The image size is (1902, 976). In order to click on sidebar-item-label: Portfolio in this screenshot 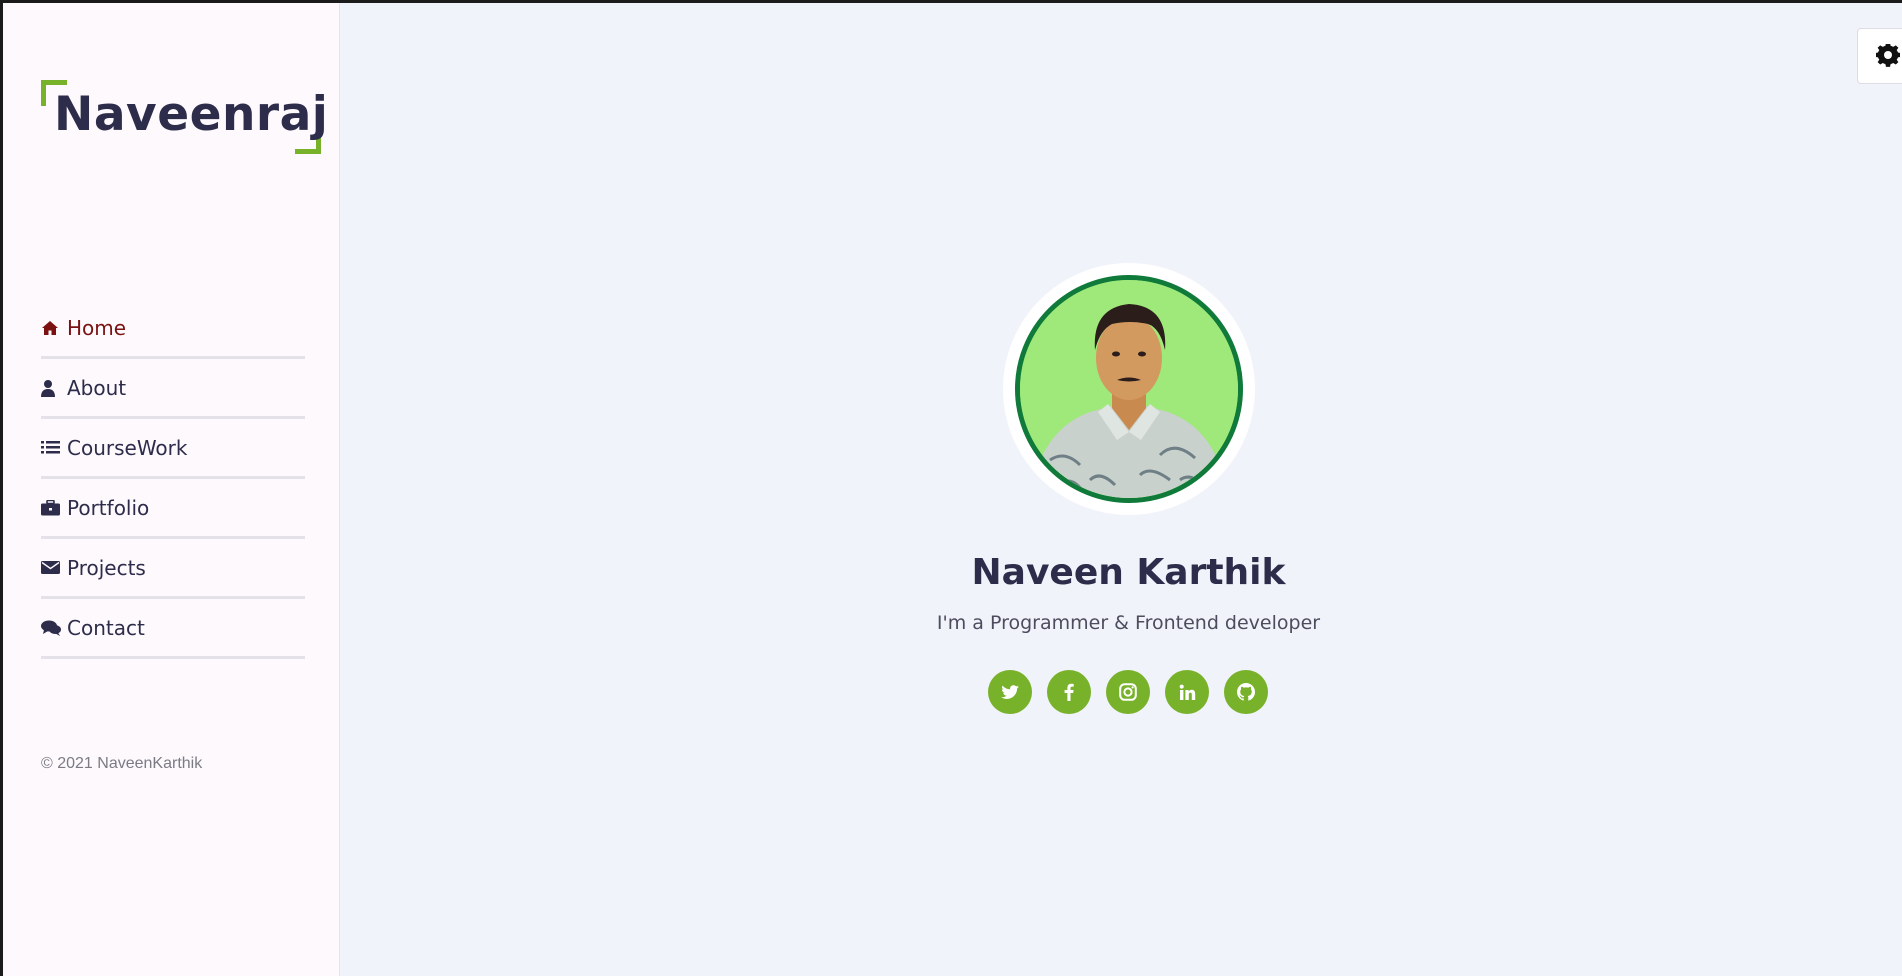, I will do `click(108, 507)`.